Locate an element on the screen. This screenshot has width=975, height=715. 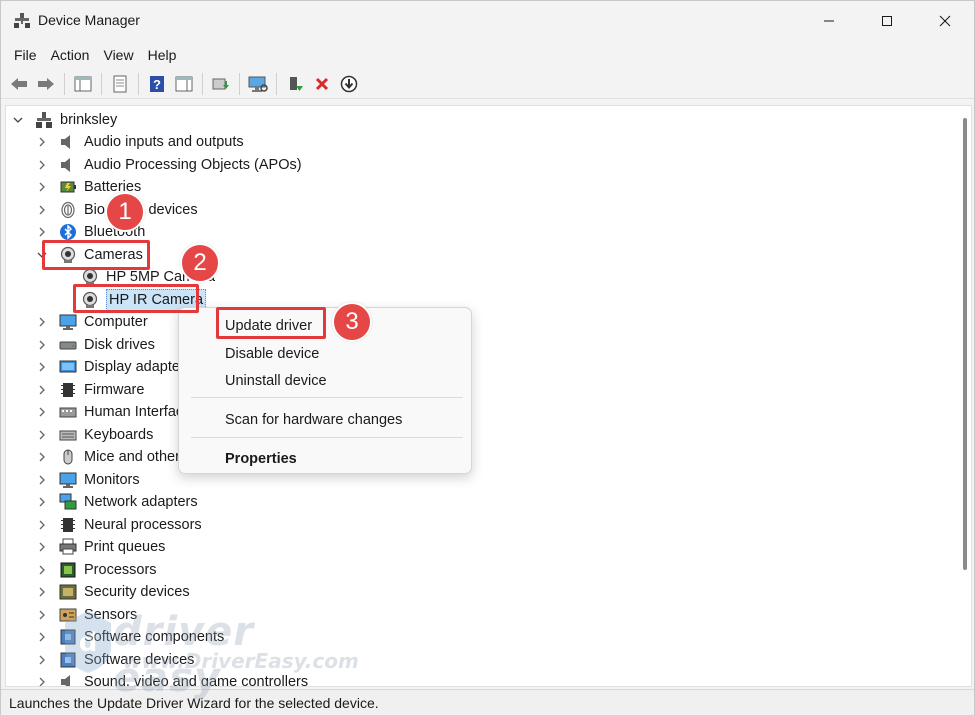
tree-category-audio-inputs-and-outputs: Audio inputs and outputs is located at coordinates (140, 142).